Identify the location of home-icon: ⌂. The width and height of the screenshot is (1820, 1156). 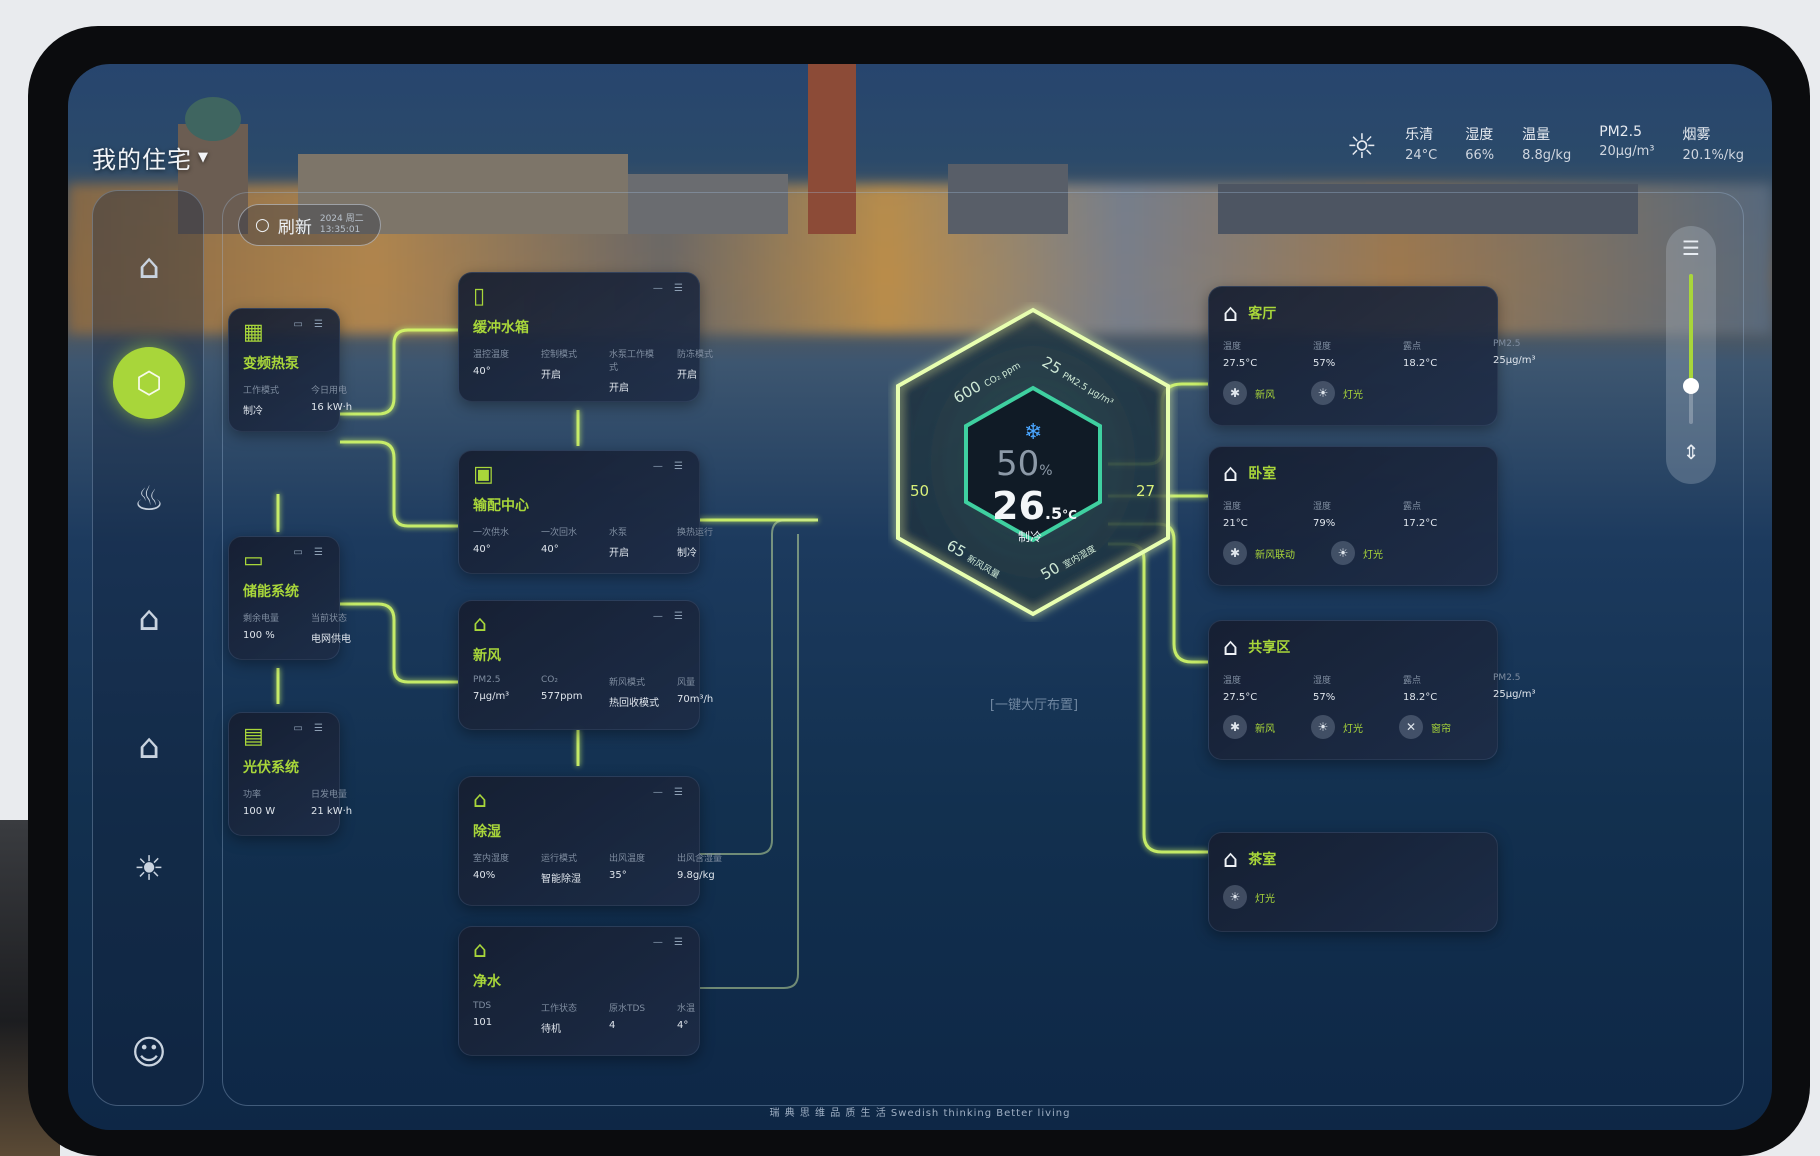
(149, 267).